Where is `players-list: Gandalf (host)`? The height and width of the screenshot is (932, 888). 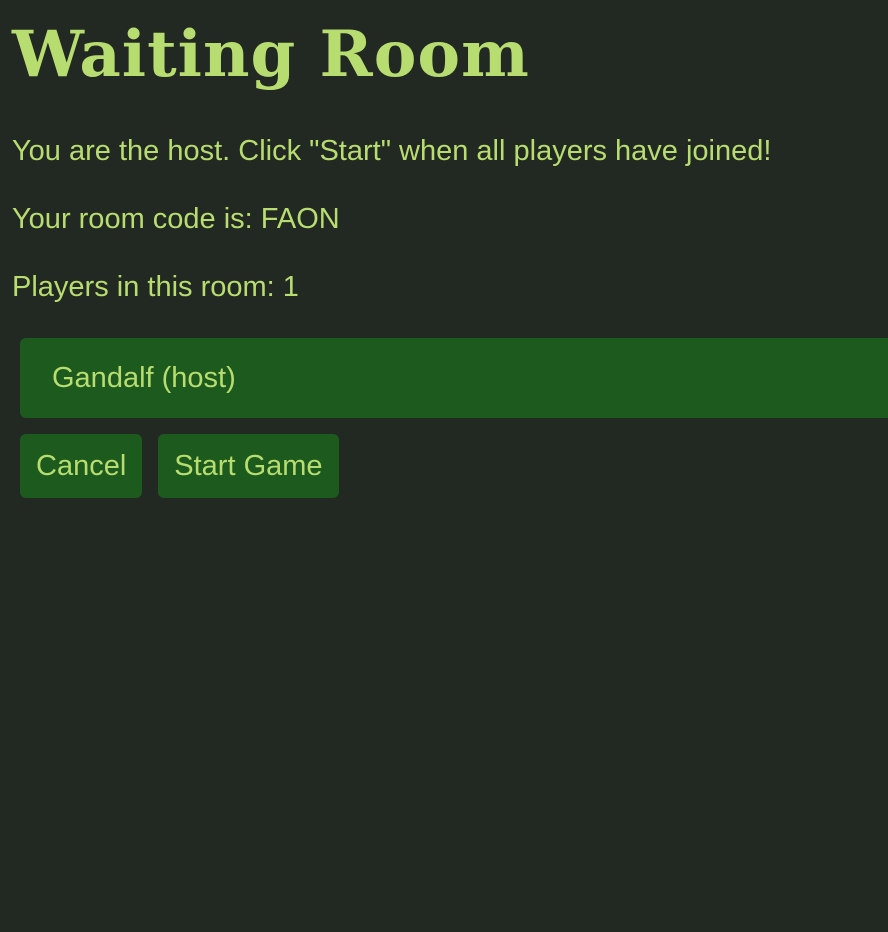 players-list: Gandalf (host) is located at coordinates (454, 378).